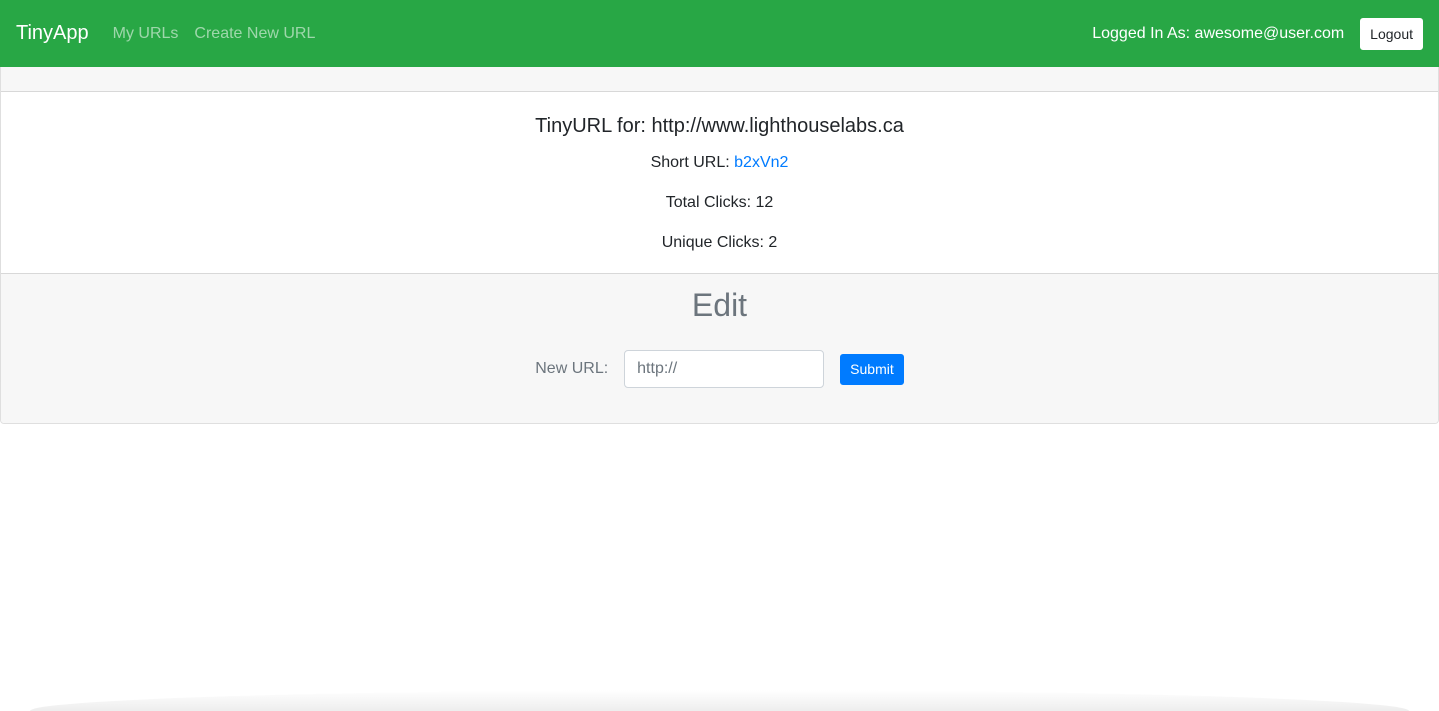 This screenshot has height=711, width=1439. I want to click on short-url-row: Short URL: b2xVn2, so click(719, 163).